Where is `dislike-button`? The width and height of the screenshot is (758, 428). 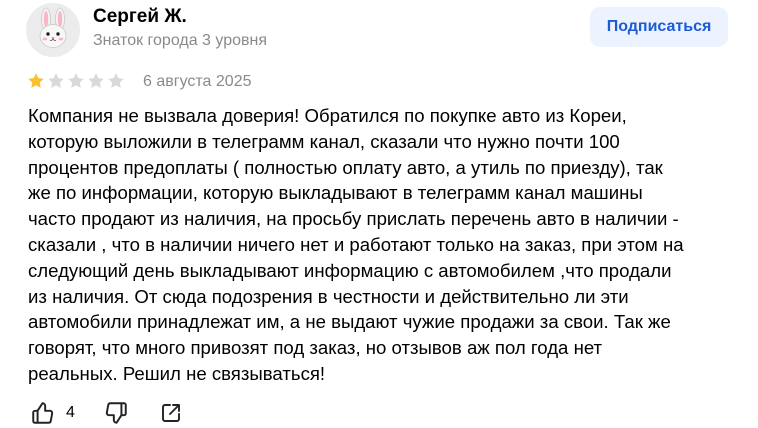 dislike-button is located at coordinates (116, 413).